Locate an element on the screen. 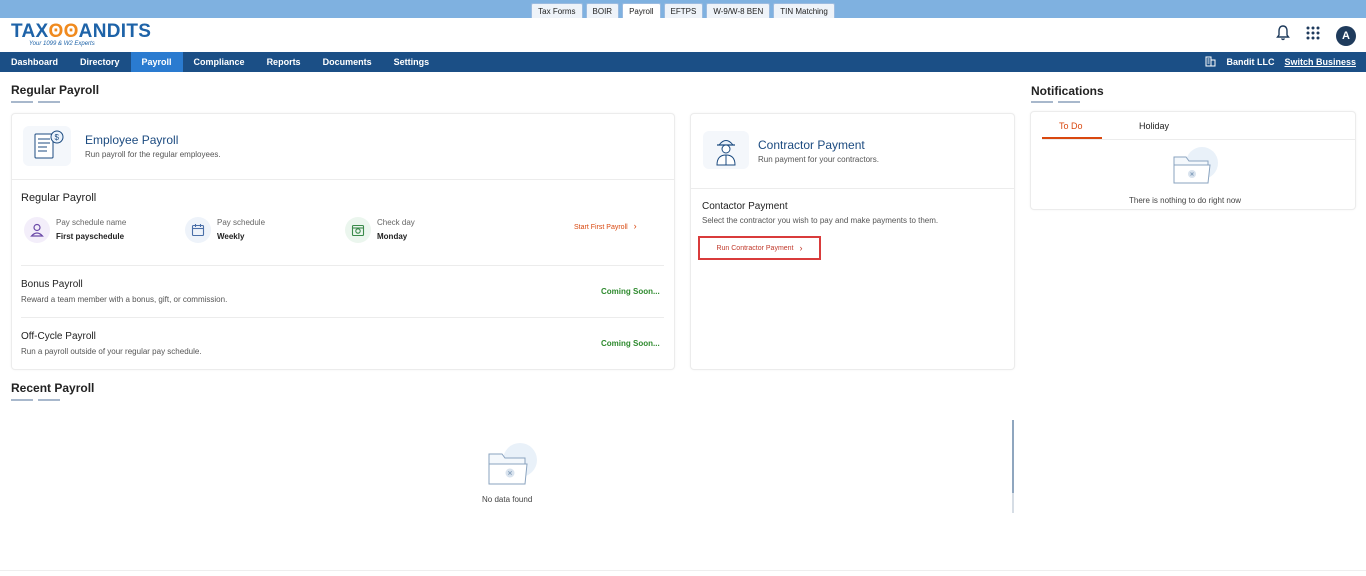 This screenshot has width=1366, height=576. apps-grid-icon is located at coordinates (1313, 35).